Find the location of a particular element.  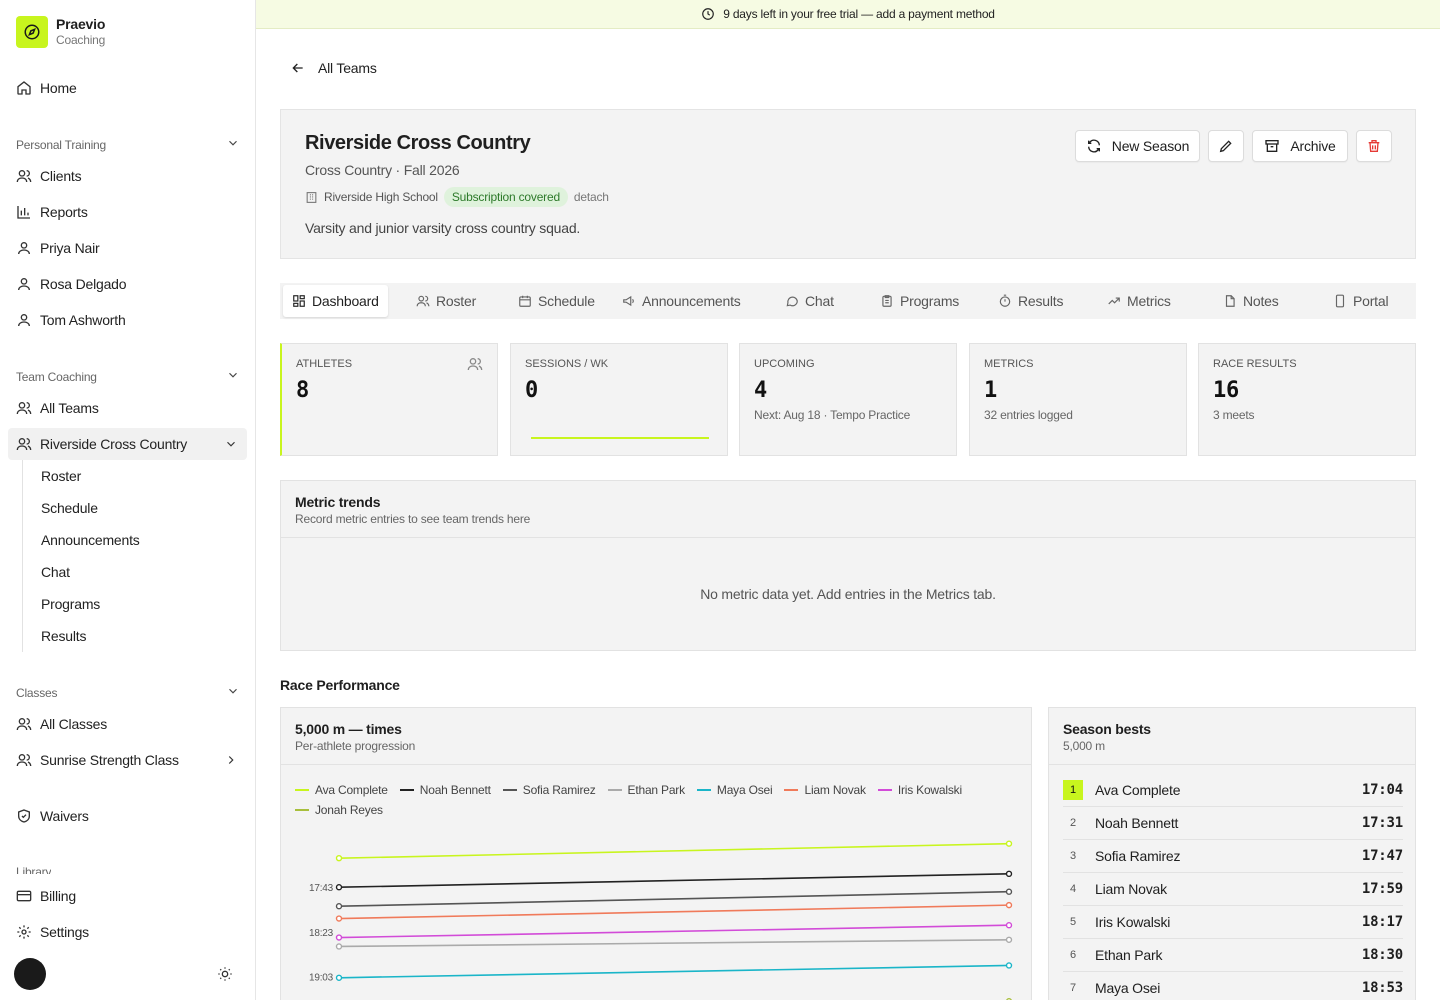

trash-icon is located at coordinates (1374, 146).